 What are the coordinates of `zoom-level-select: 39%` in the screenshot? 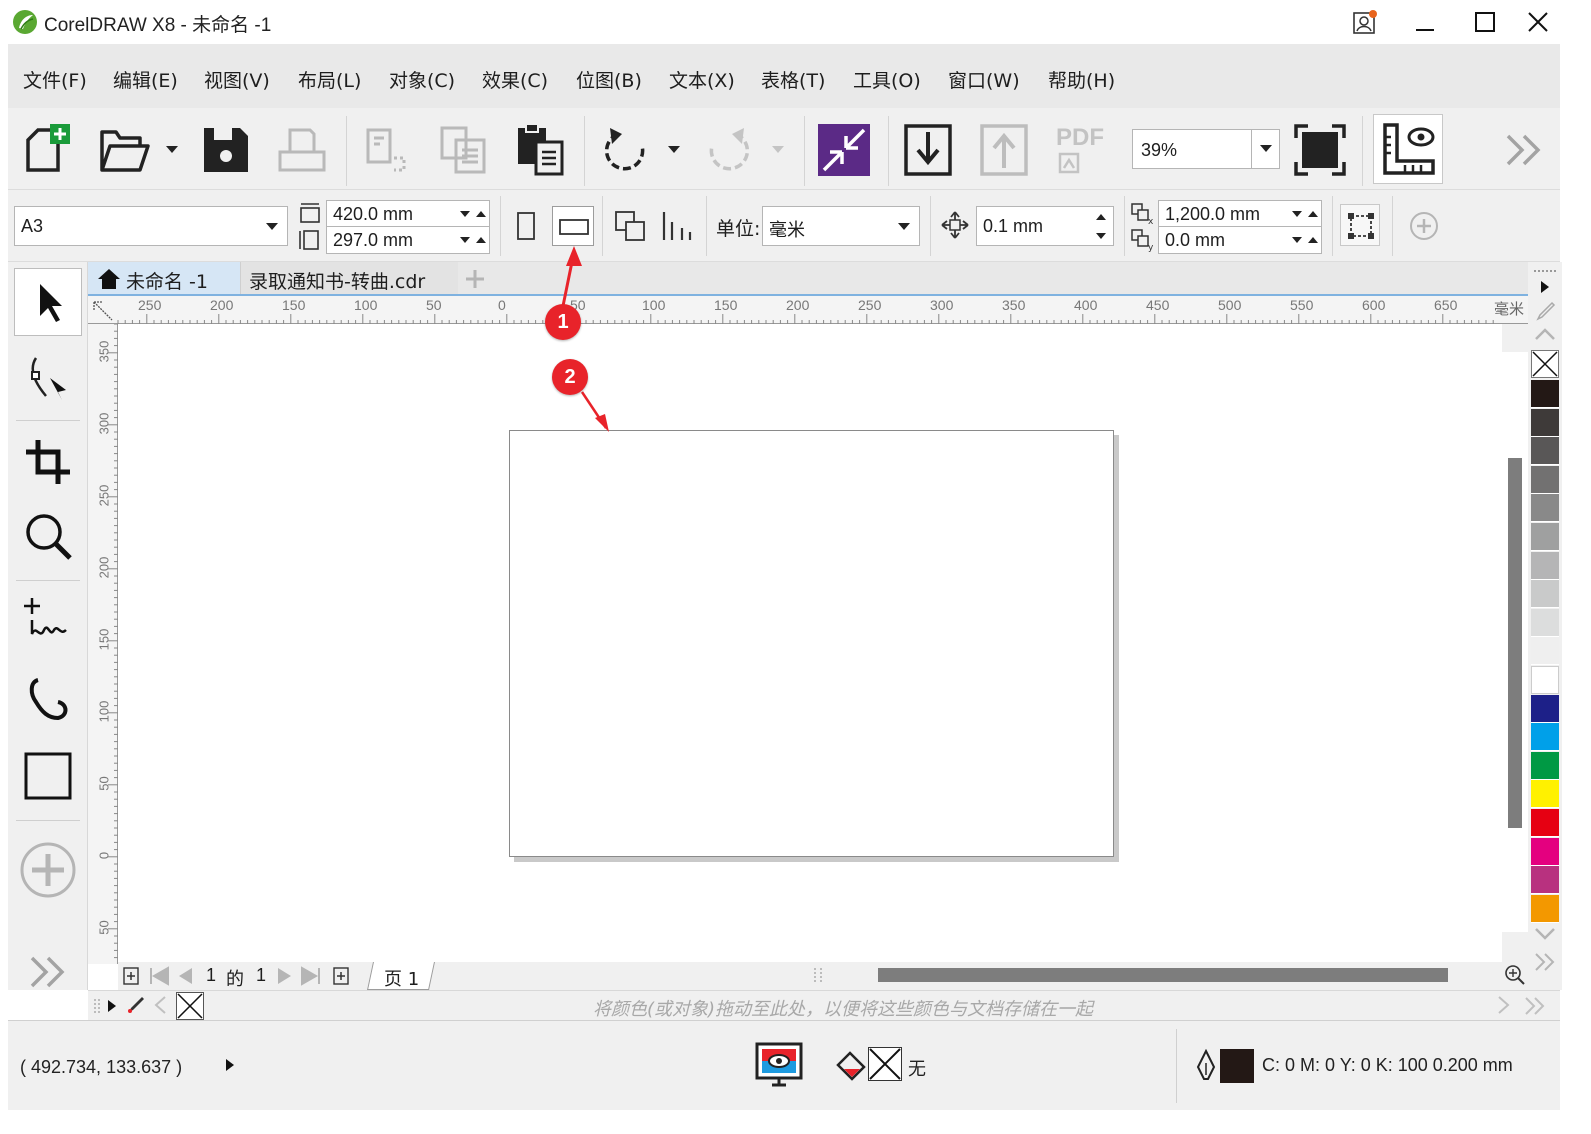 It's located at (1206, 149).